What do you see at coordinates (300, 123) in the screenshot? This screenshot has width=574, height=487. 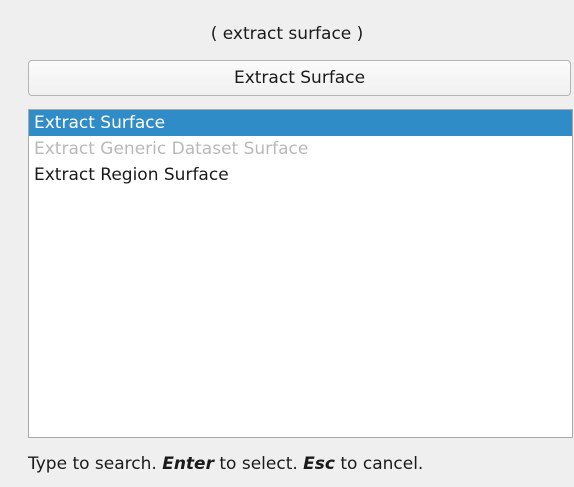 I see `list-item-extract-surface: Extract Surface` at bounding box center [300, 123].